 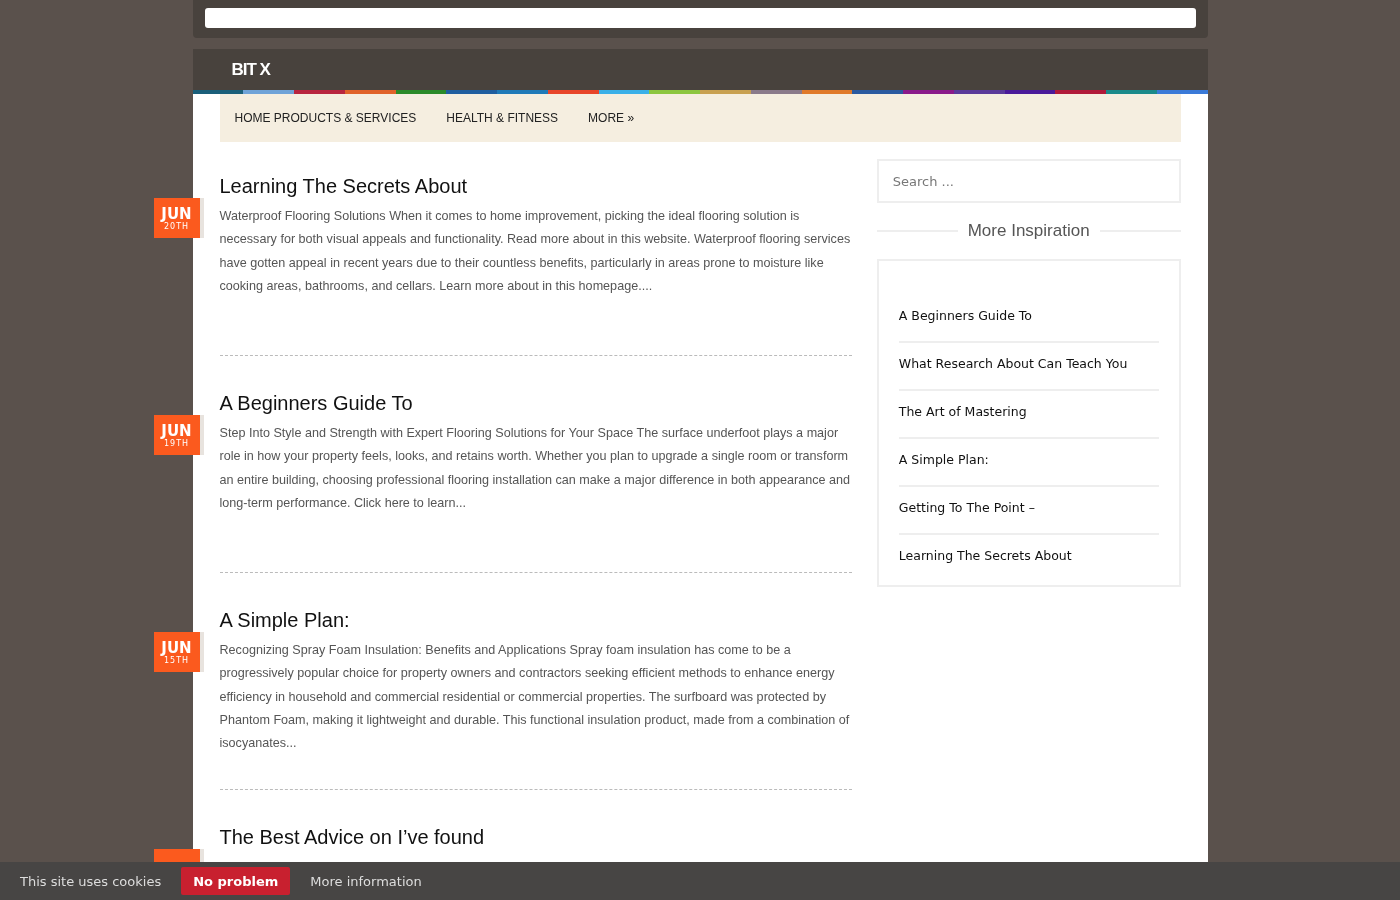 I want to click on sidebar-link: What Research About Can Teach You, so click(x=1028, y=367).